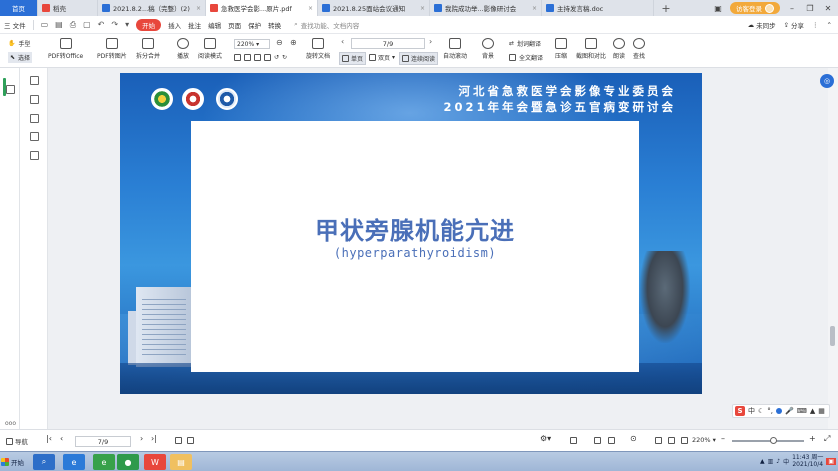 This screenshot has width=838, height=471. Describe the element at coordinates (768, 440) in the screenshot. I see `zoom-slider` at that location.